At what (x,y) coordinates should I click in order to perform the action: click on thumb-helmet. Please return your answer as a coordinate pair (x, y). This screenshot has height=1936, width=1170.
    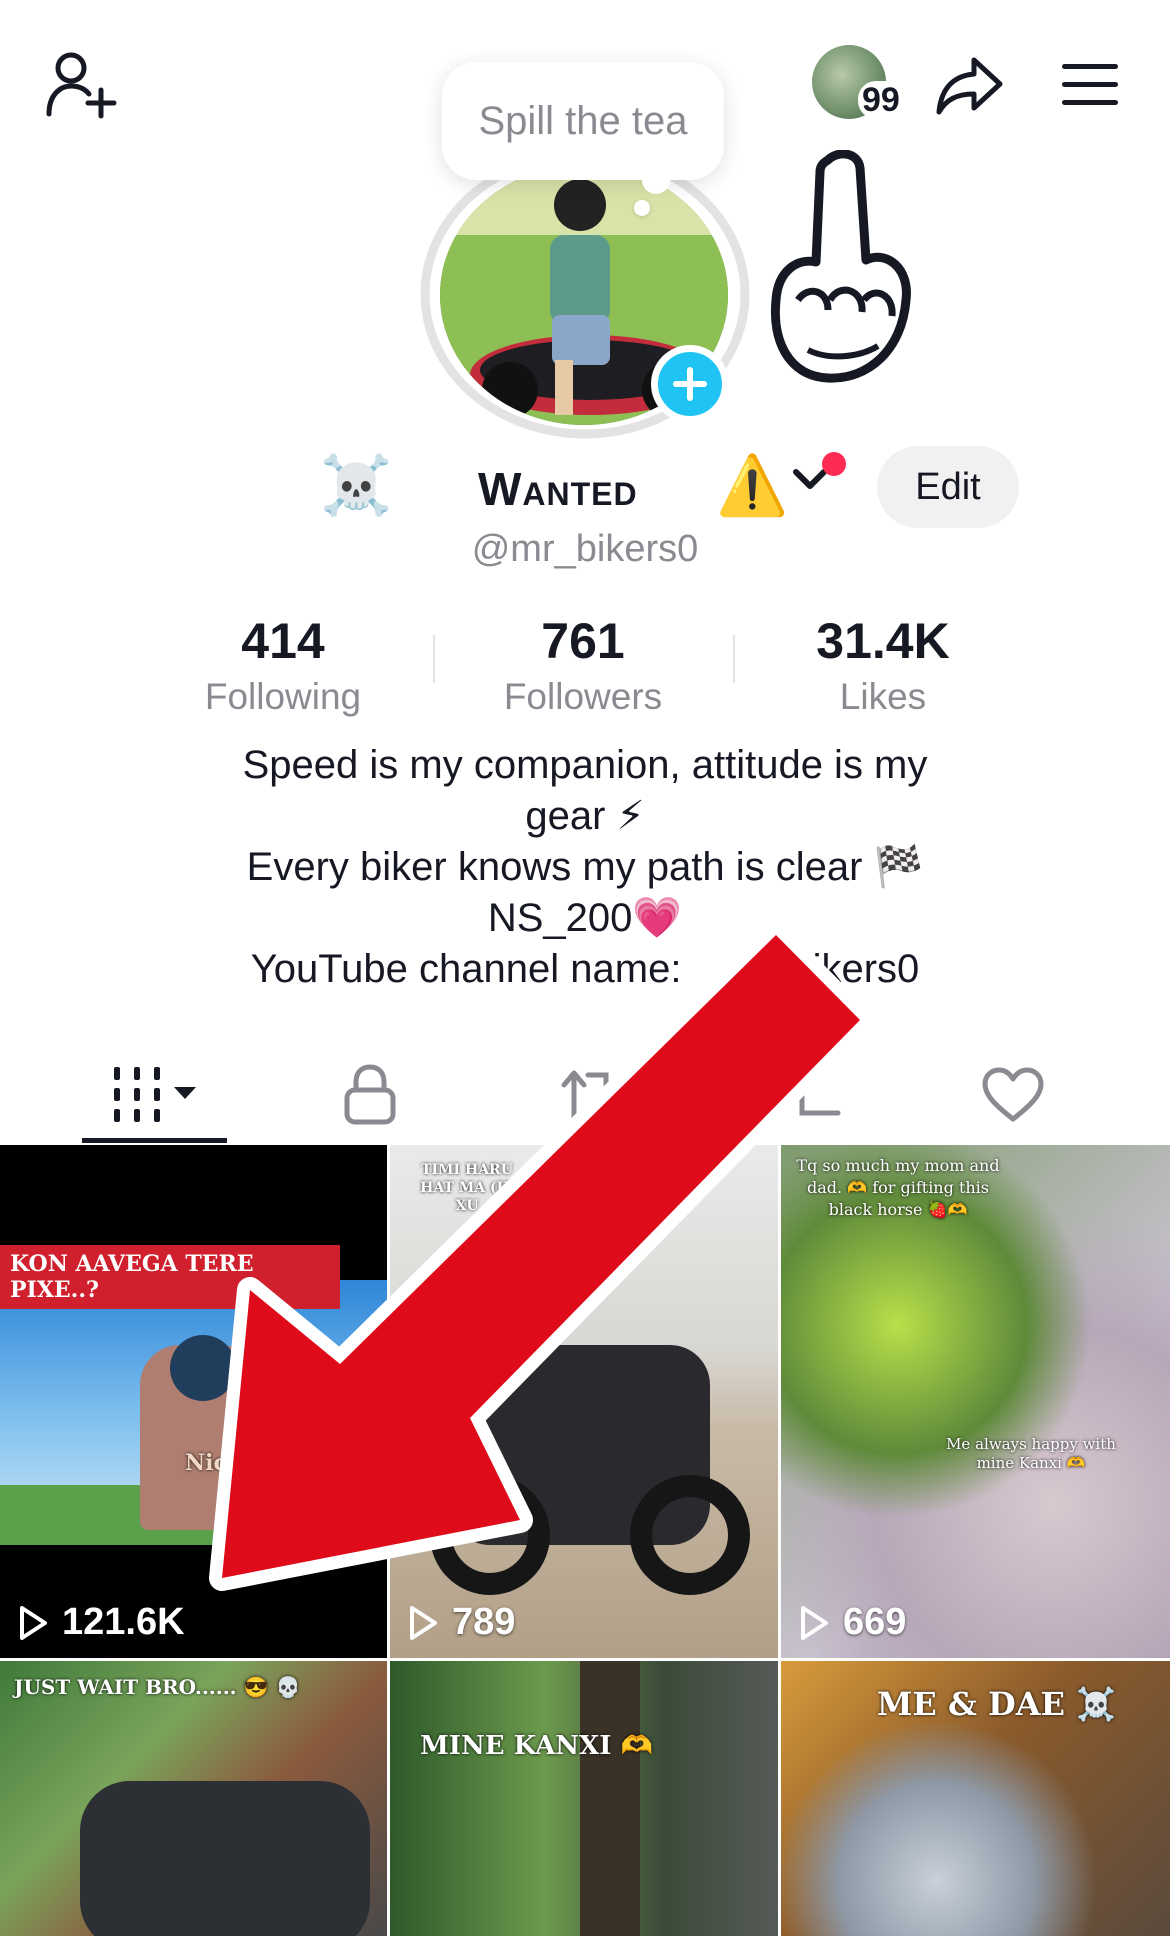
    Looking at the image, I should click on (203, 1368).